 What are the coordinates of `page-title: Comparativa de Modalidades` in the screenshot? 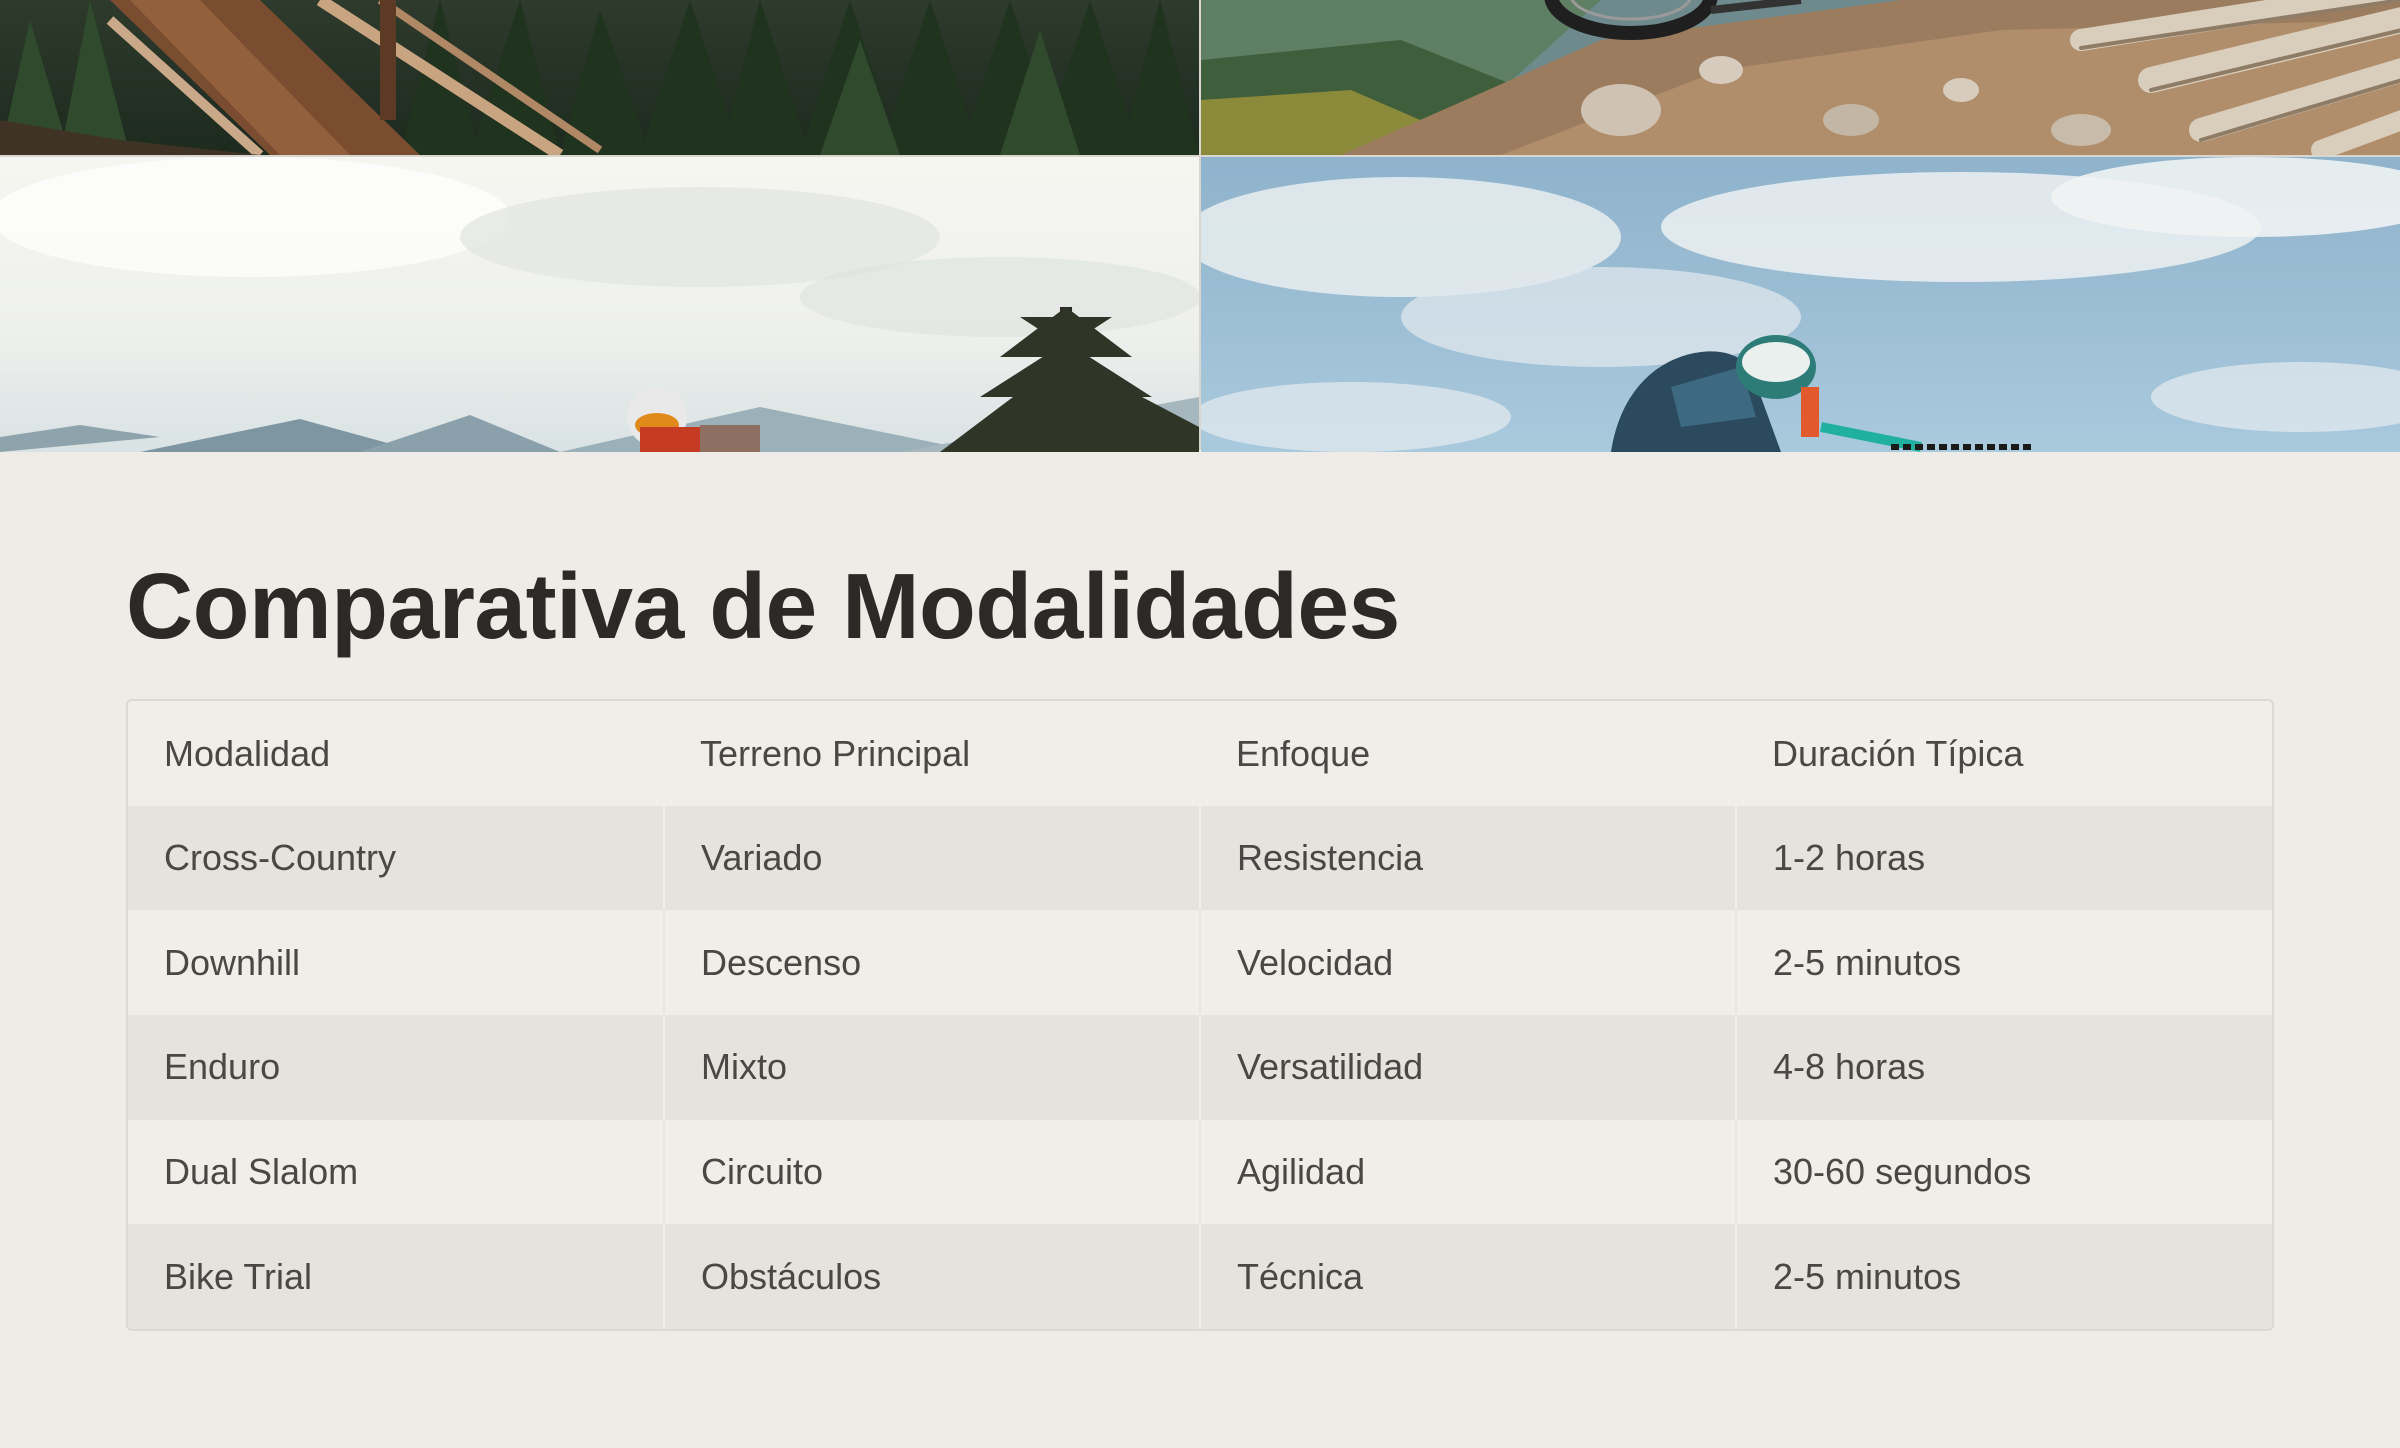 It's located at (763, 606).